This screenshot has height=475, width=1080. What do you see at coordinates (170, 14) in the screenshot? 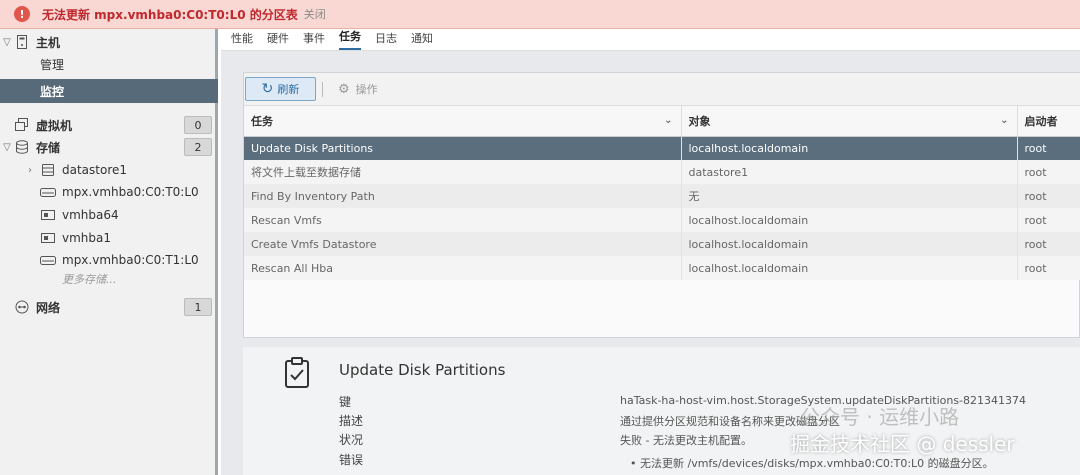
I see `error-message: 无法更新 mpx.vmhba0:C0:T0:L0 的分区表` at bounding box center [170, 14].